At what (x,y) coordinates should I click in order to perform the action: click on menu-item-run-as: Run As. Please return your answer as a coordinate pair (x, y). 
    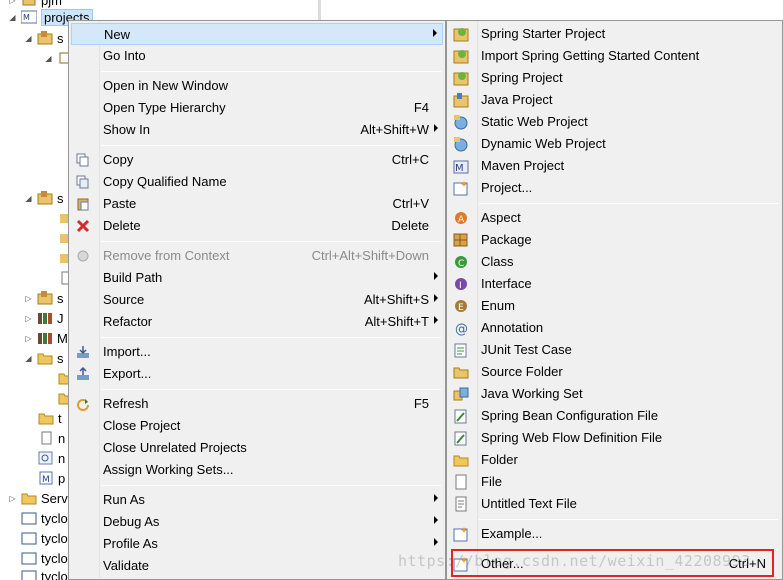
    Looking at the image, I should click on (257, 500).